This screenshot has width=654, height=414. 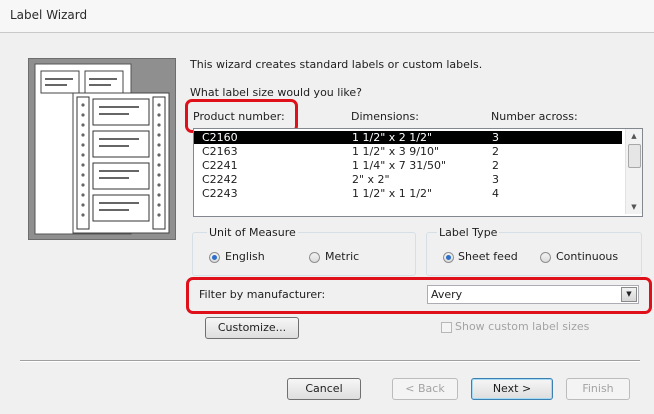 What do you see at coordinates (587, 256) in the screenshot?
I see `continuous-label: Continuous` at bounding box center [587, 256].